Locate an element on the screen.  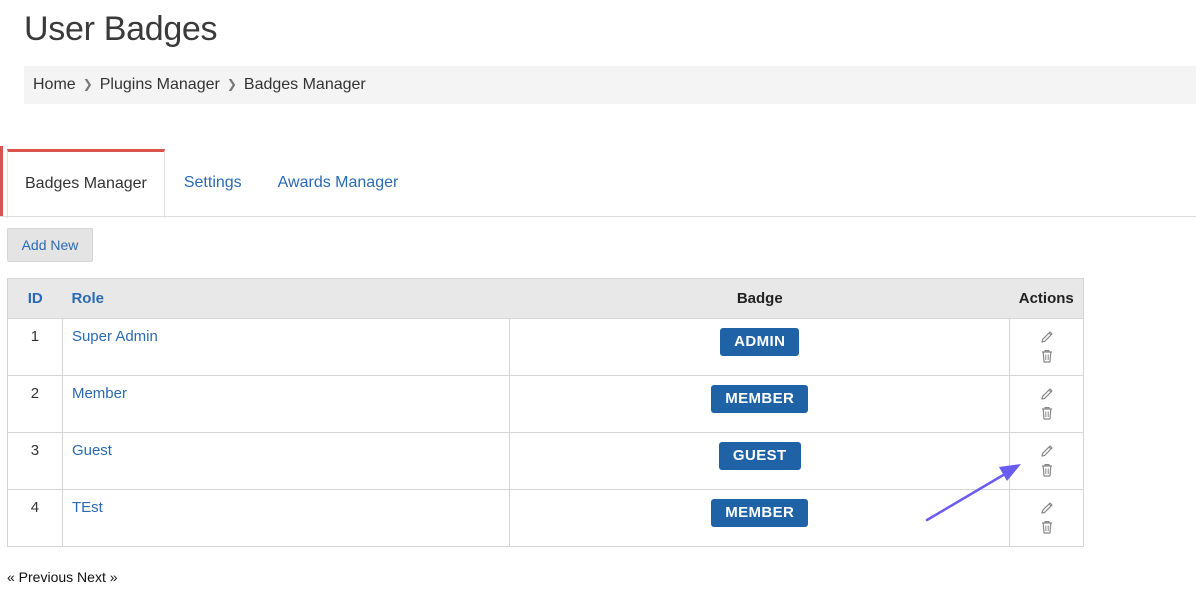
cell-badge: GUEST is located at coordinates (759, 461).